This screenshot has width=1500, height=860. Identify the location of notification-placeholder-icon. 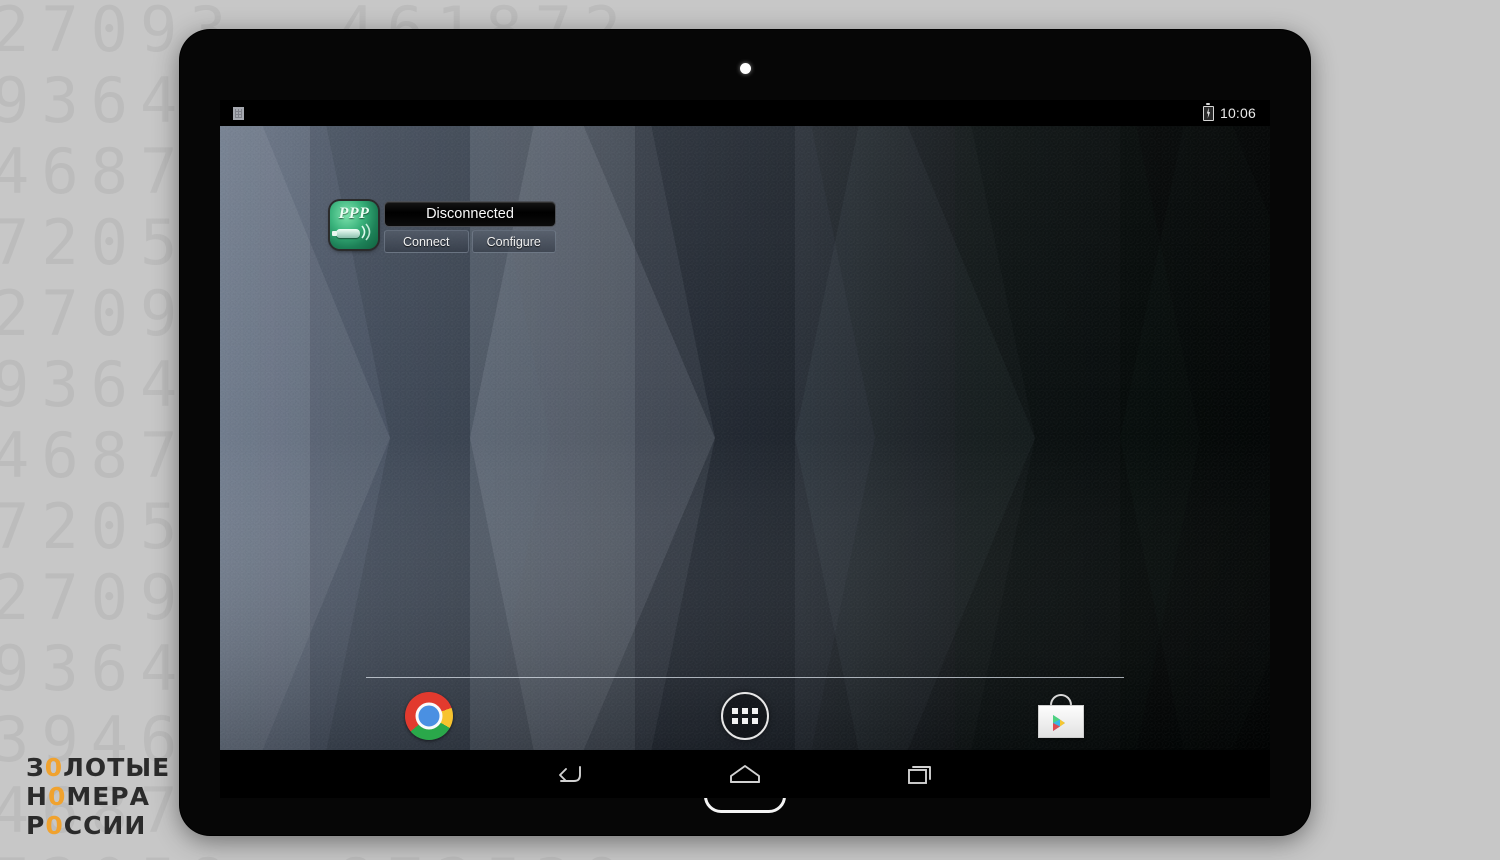
(238, 113).